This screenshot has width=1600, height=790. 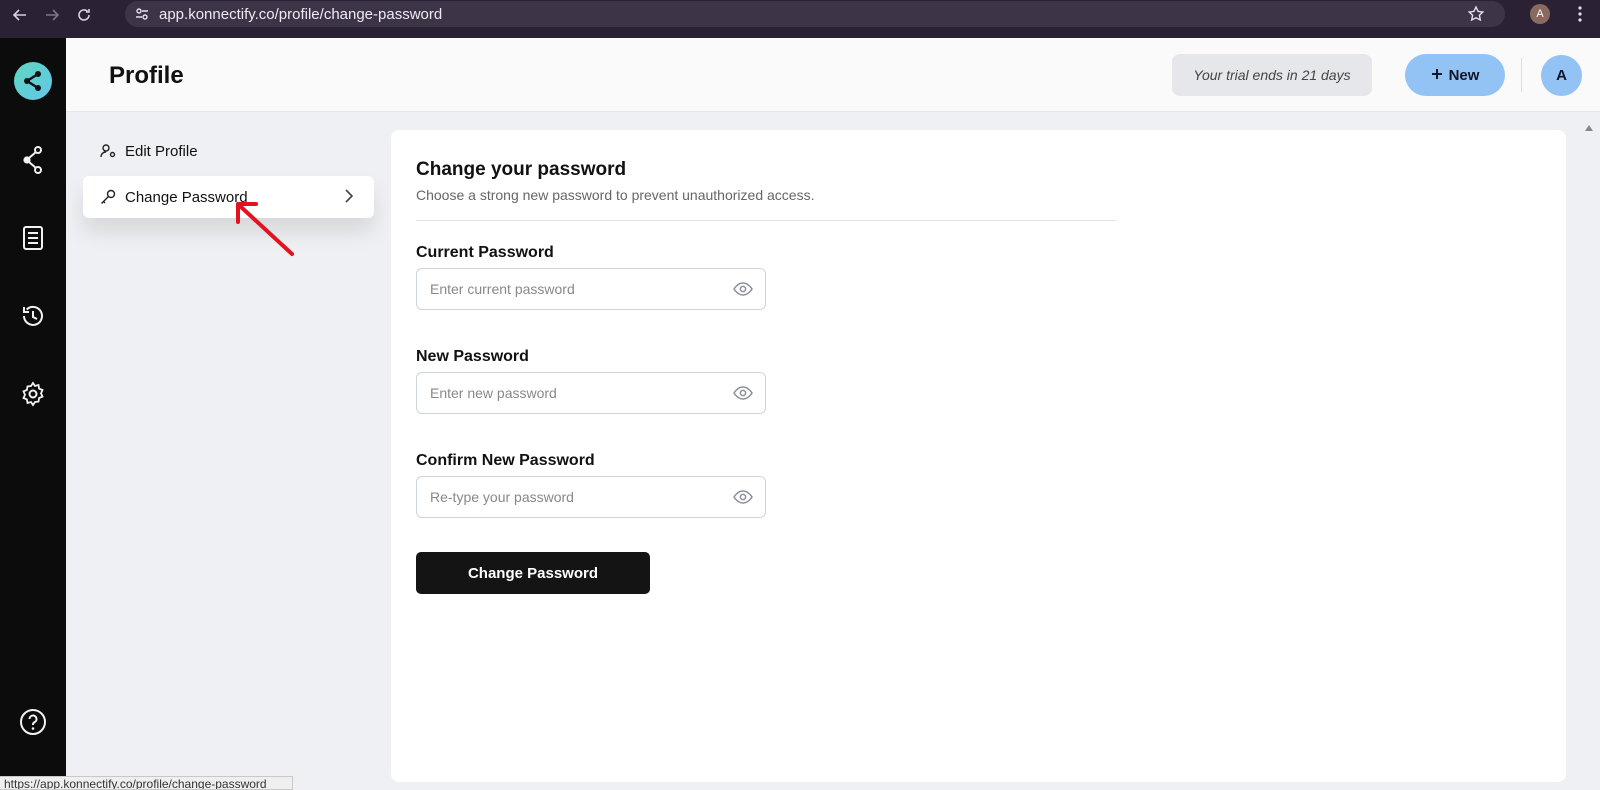 What do you see at coordinates (1521, 75) in the screenshot?
I see `header-divider` at bounding box center [1521, 75].